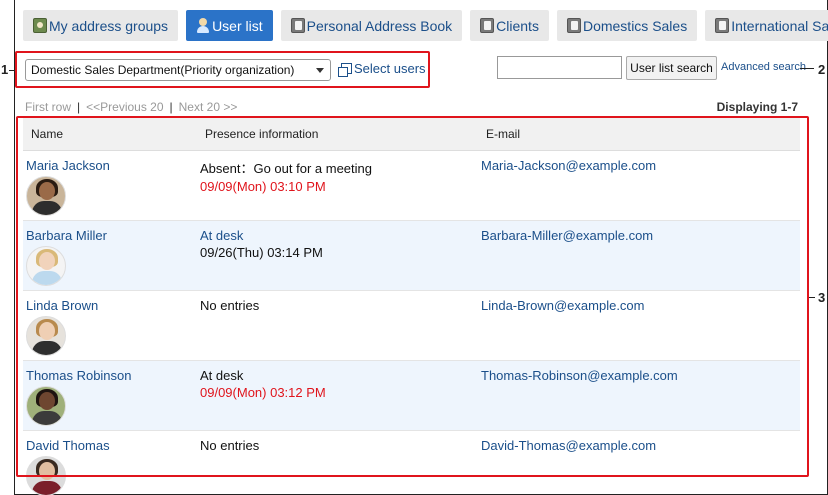  I want to click on pager: First row | <<Previous 20 | Next 20 >>, so click(131, 107).